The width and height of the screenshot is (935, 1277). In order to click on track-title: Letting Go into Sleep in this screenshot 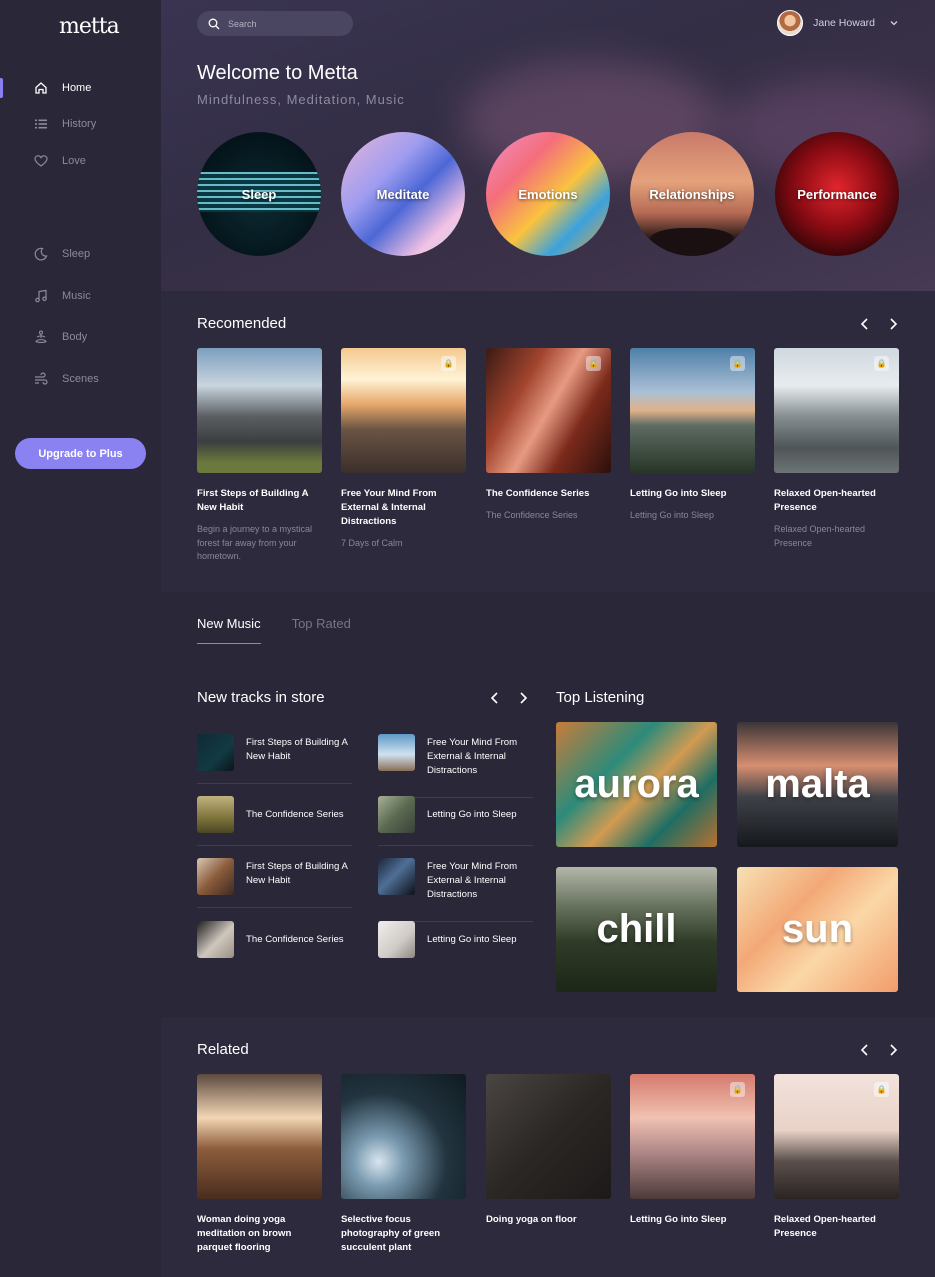, I will do `click(472, 814)`.